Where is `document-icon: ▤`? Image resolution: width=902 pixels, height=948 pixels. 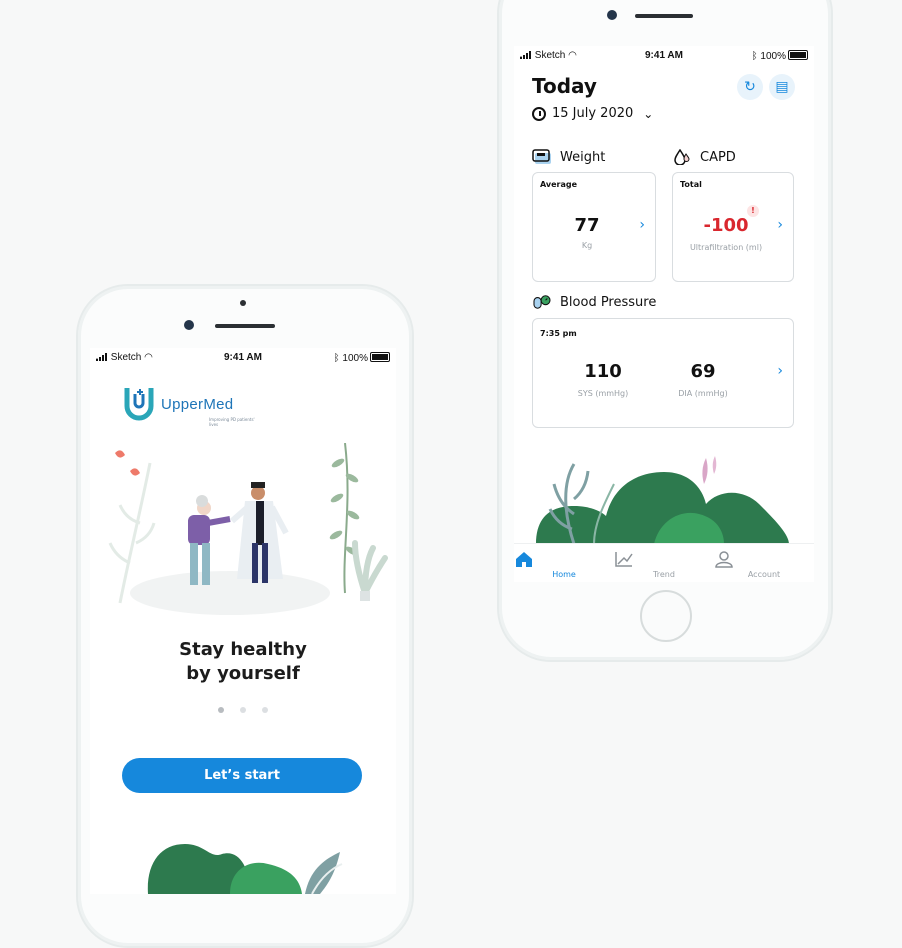 document-icon: ▤ is located at coordinates (782, 87).